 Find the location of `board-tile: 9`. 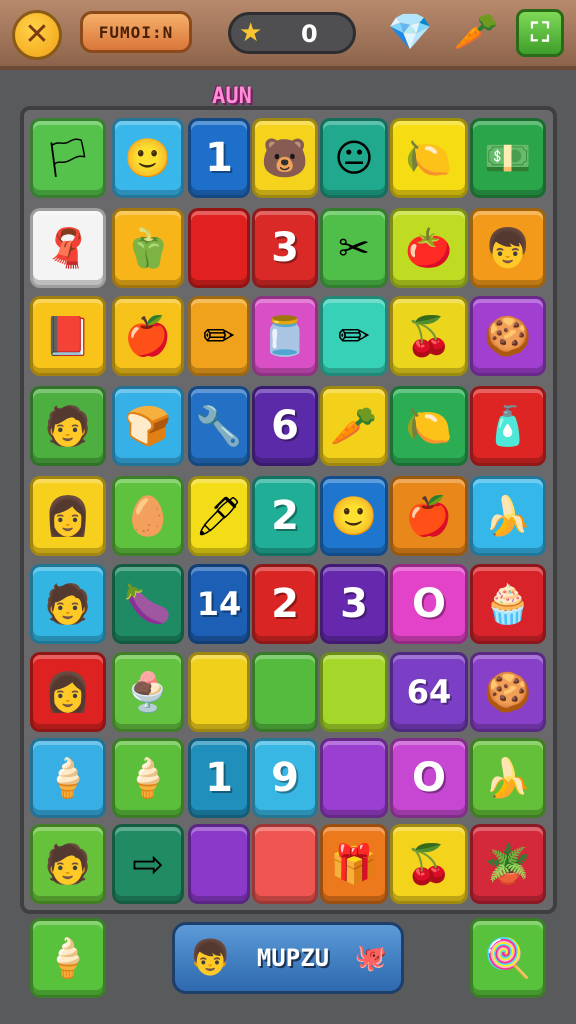

board-tile: 9 is located at coordinates (285, 778).